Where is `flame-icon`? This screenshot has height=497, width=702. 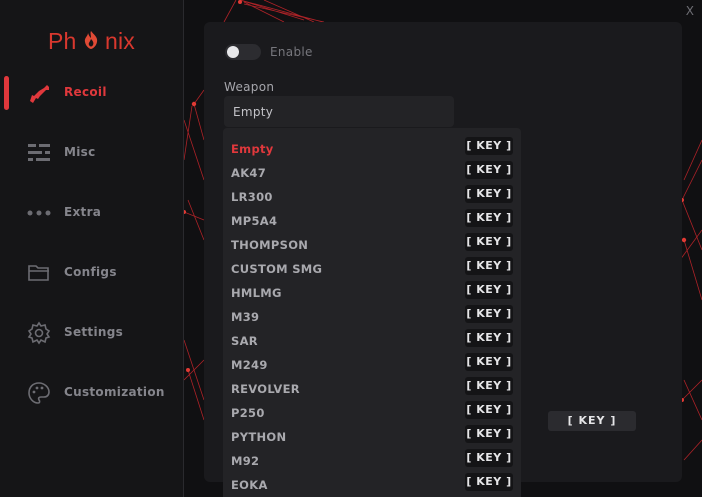 flame-icon is located at coordinates (91, 41).